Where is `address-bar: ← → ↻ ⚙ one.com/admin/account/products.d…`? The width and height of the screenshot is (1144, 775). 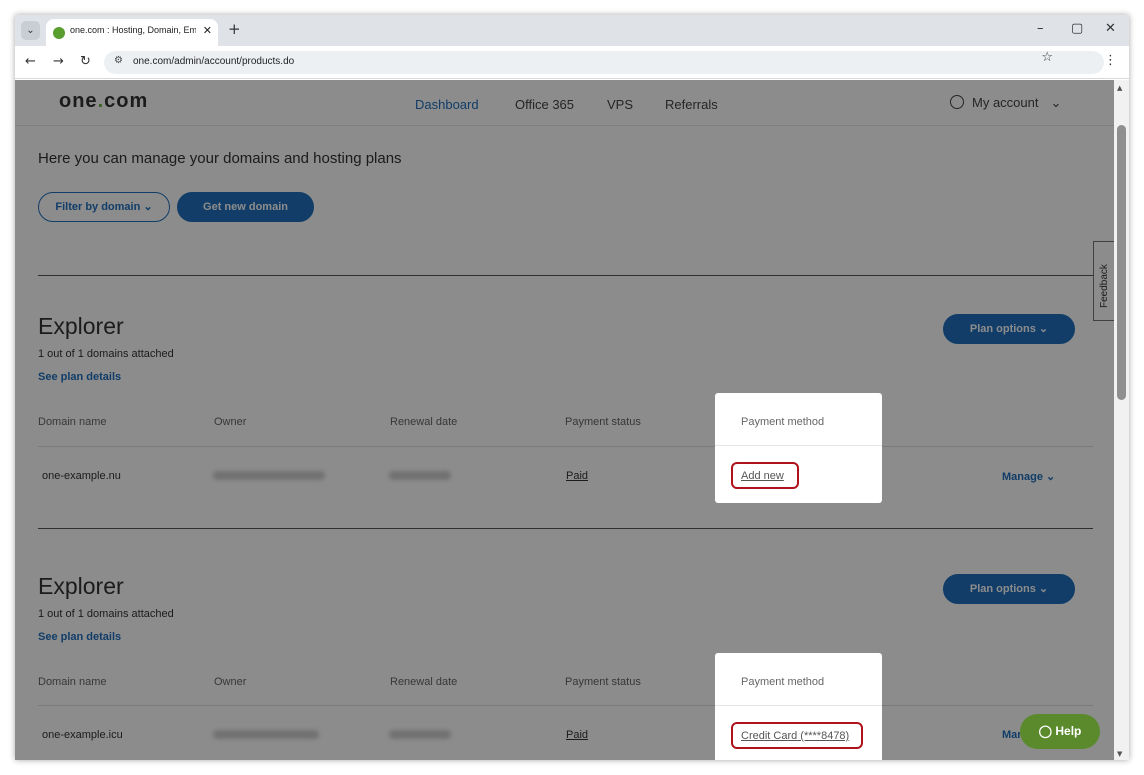
address-bar: ← → ↻ ⚙ one.com/admin/account/products.d… is located at coordinates (572, 62).